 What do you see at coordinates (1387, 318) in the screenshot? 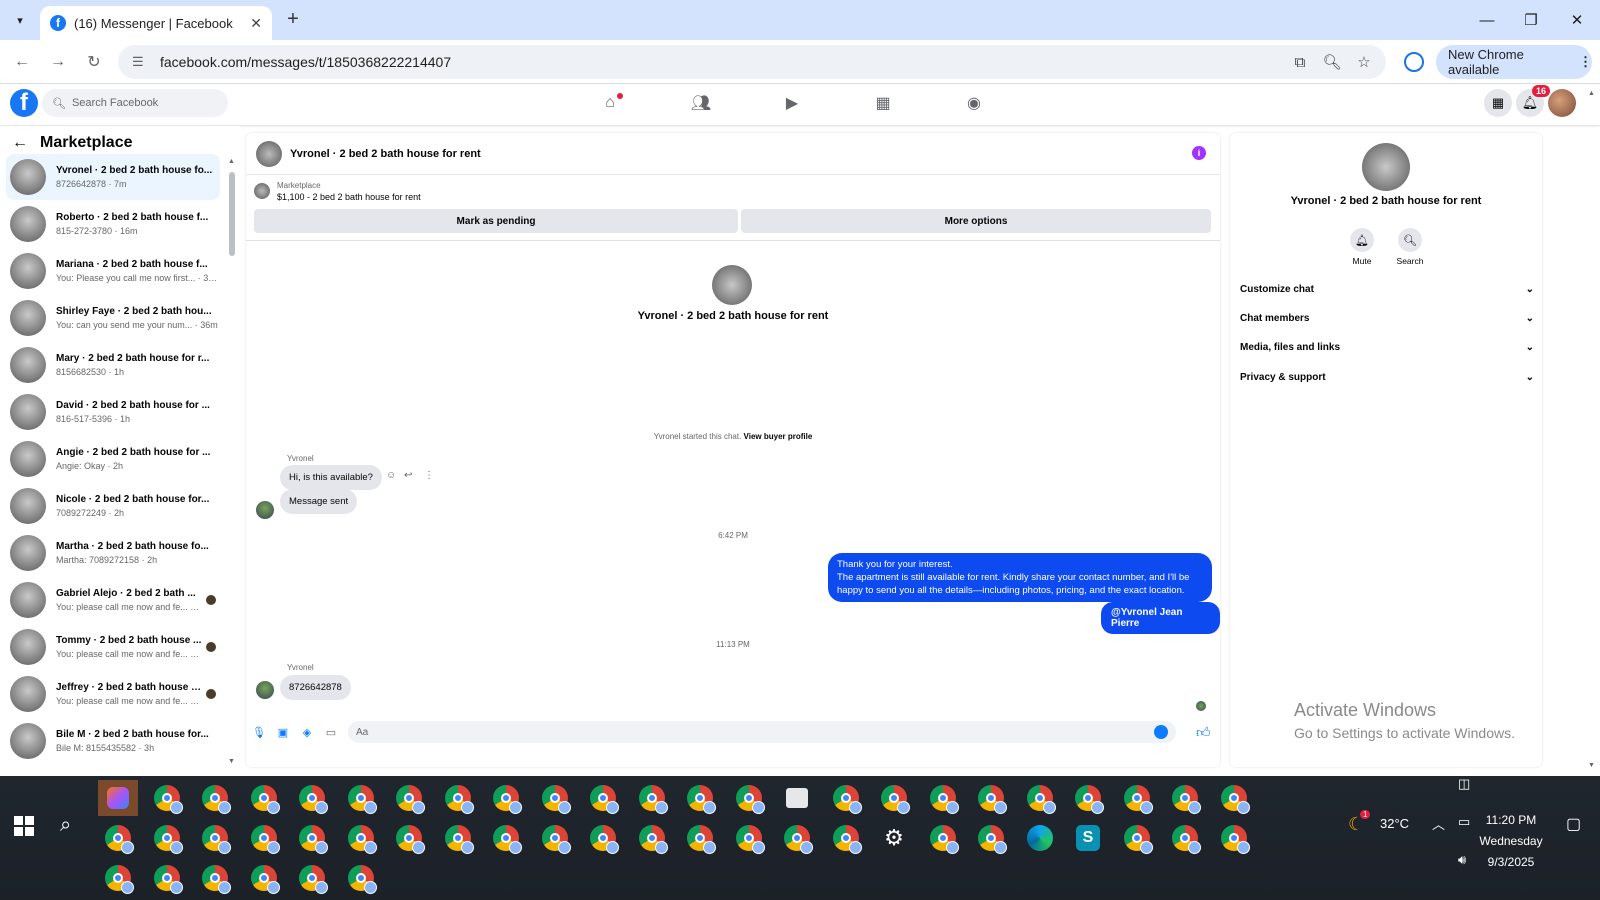
I see `chat-members-section: Chat members ⌄` at bounding box center [1387, 318].